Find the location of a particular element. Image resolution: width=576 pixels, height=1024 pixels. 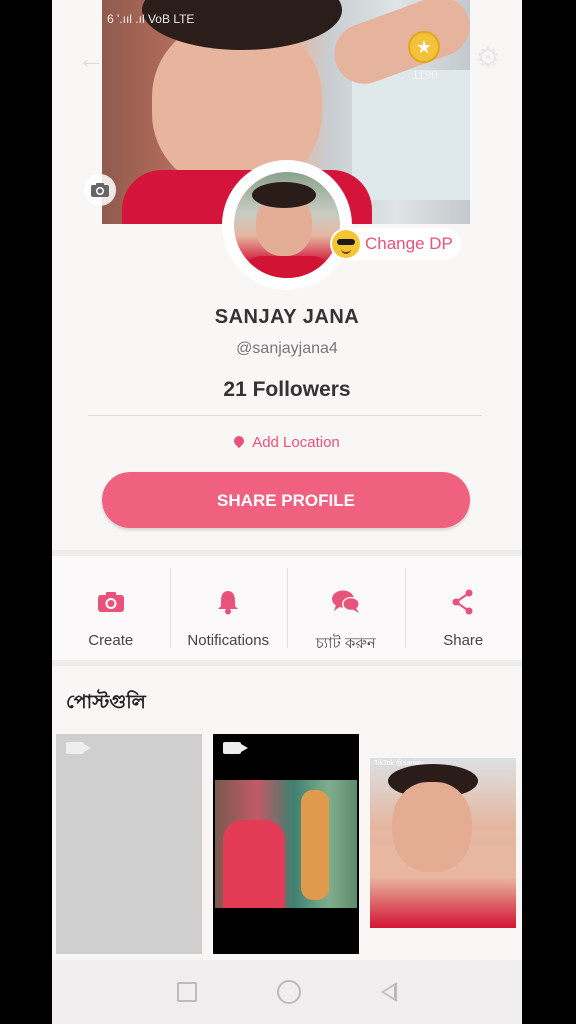

profile-handle: @sanjayjana4 is located at coordinates (287, 348).